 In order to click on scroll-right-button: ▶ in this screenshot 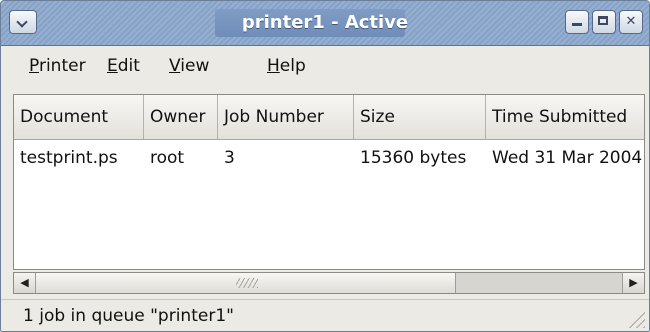, I will do `click(633, 283)`.